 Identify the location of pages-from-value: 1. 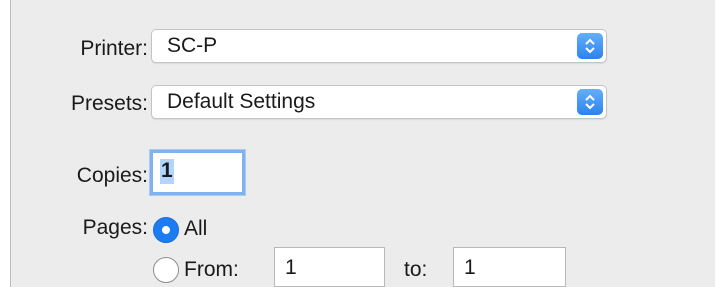
(291, 267).